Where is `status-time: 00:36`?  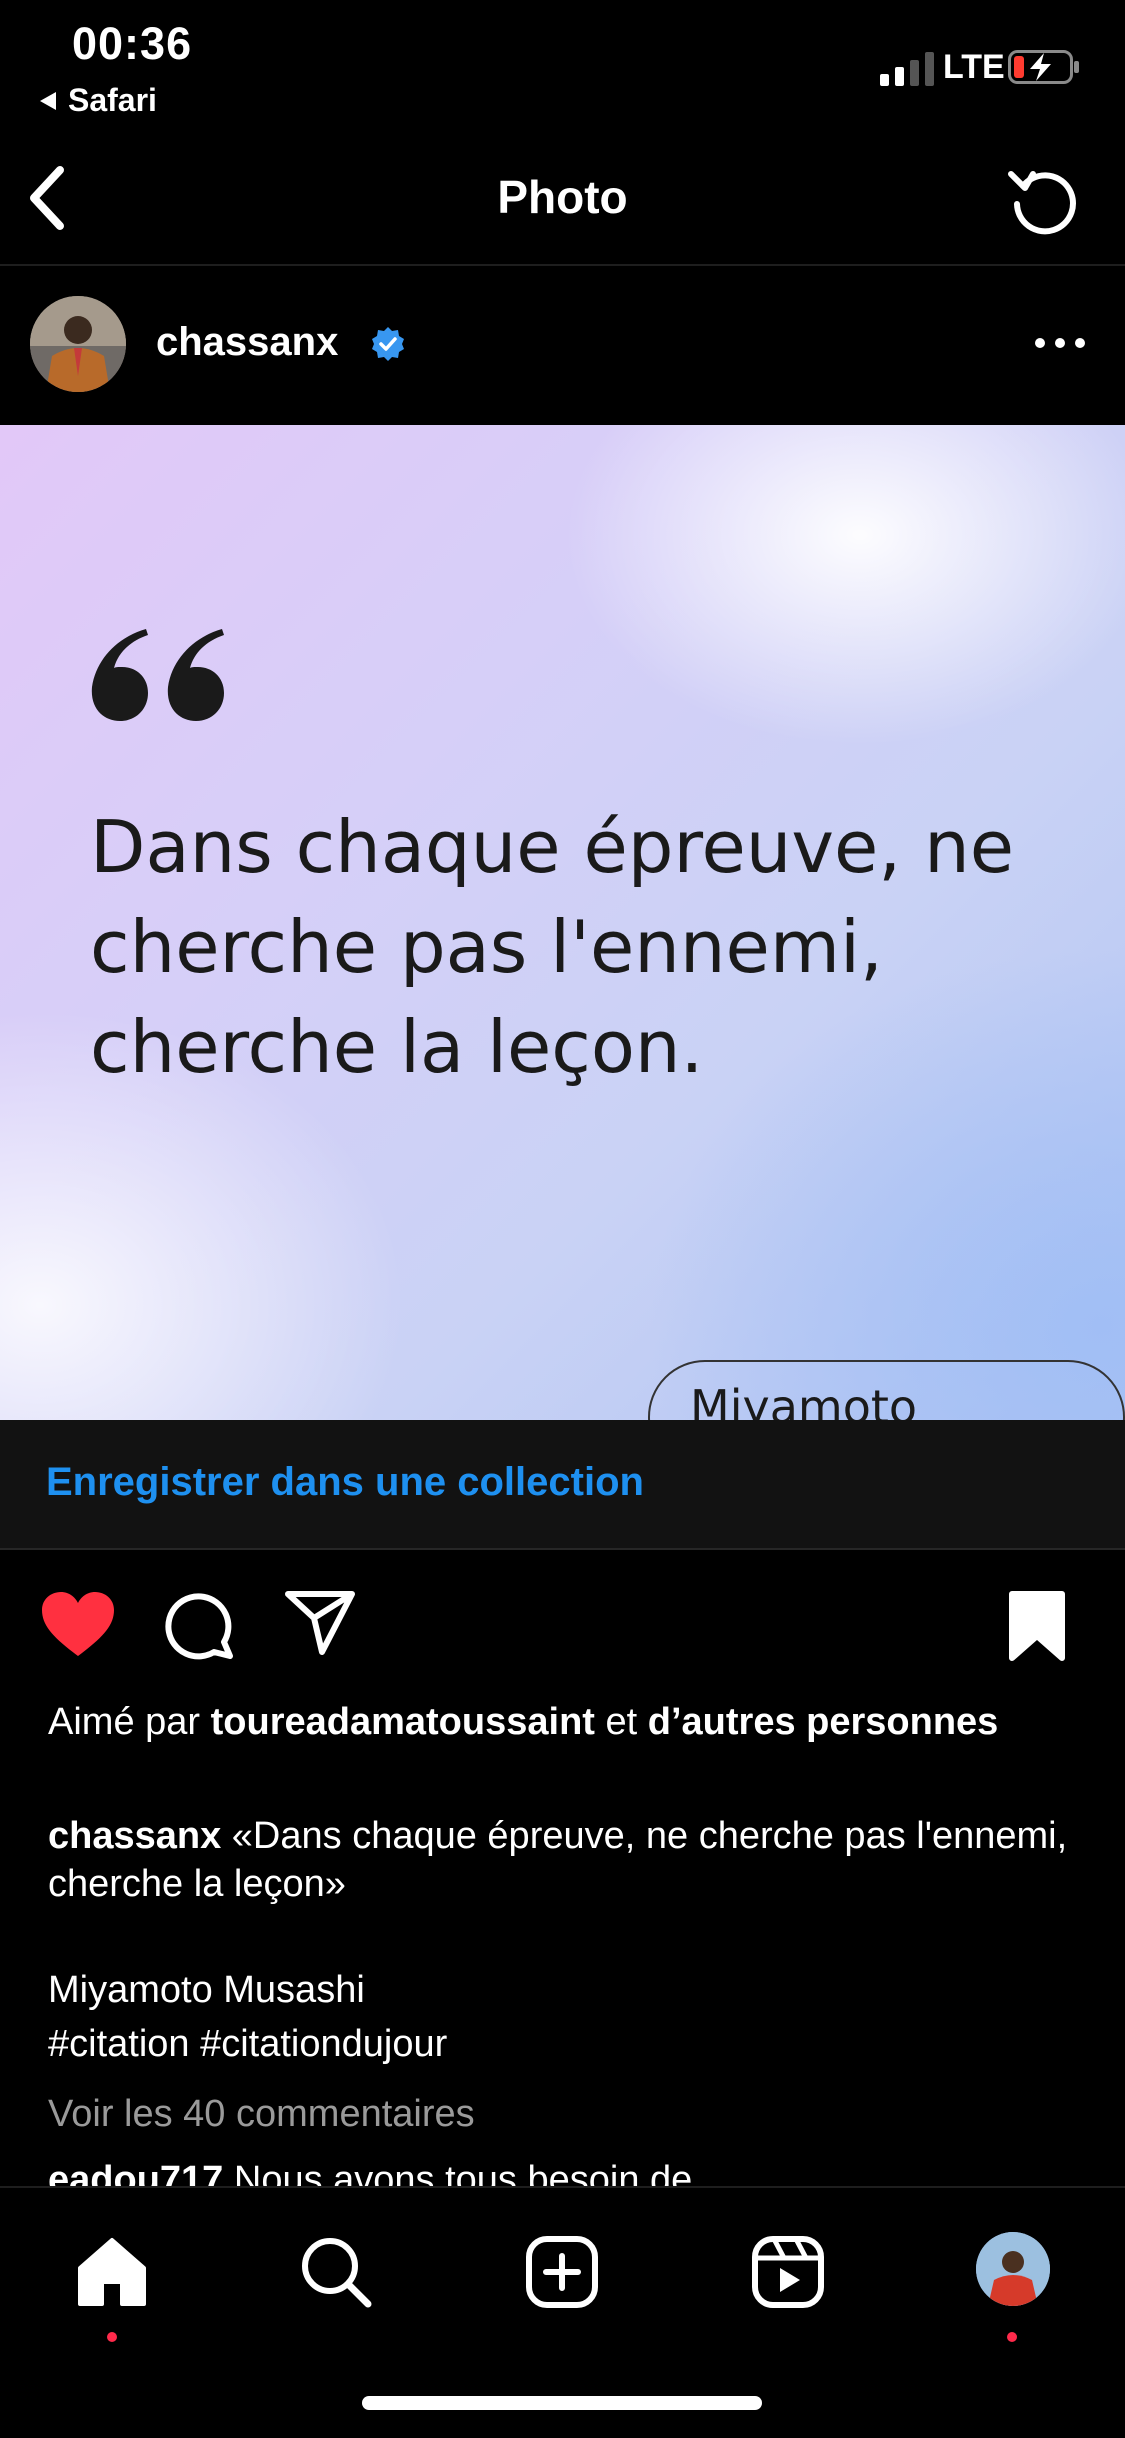
status-time: 00:36 is located at coordinates (132, 43).